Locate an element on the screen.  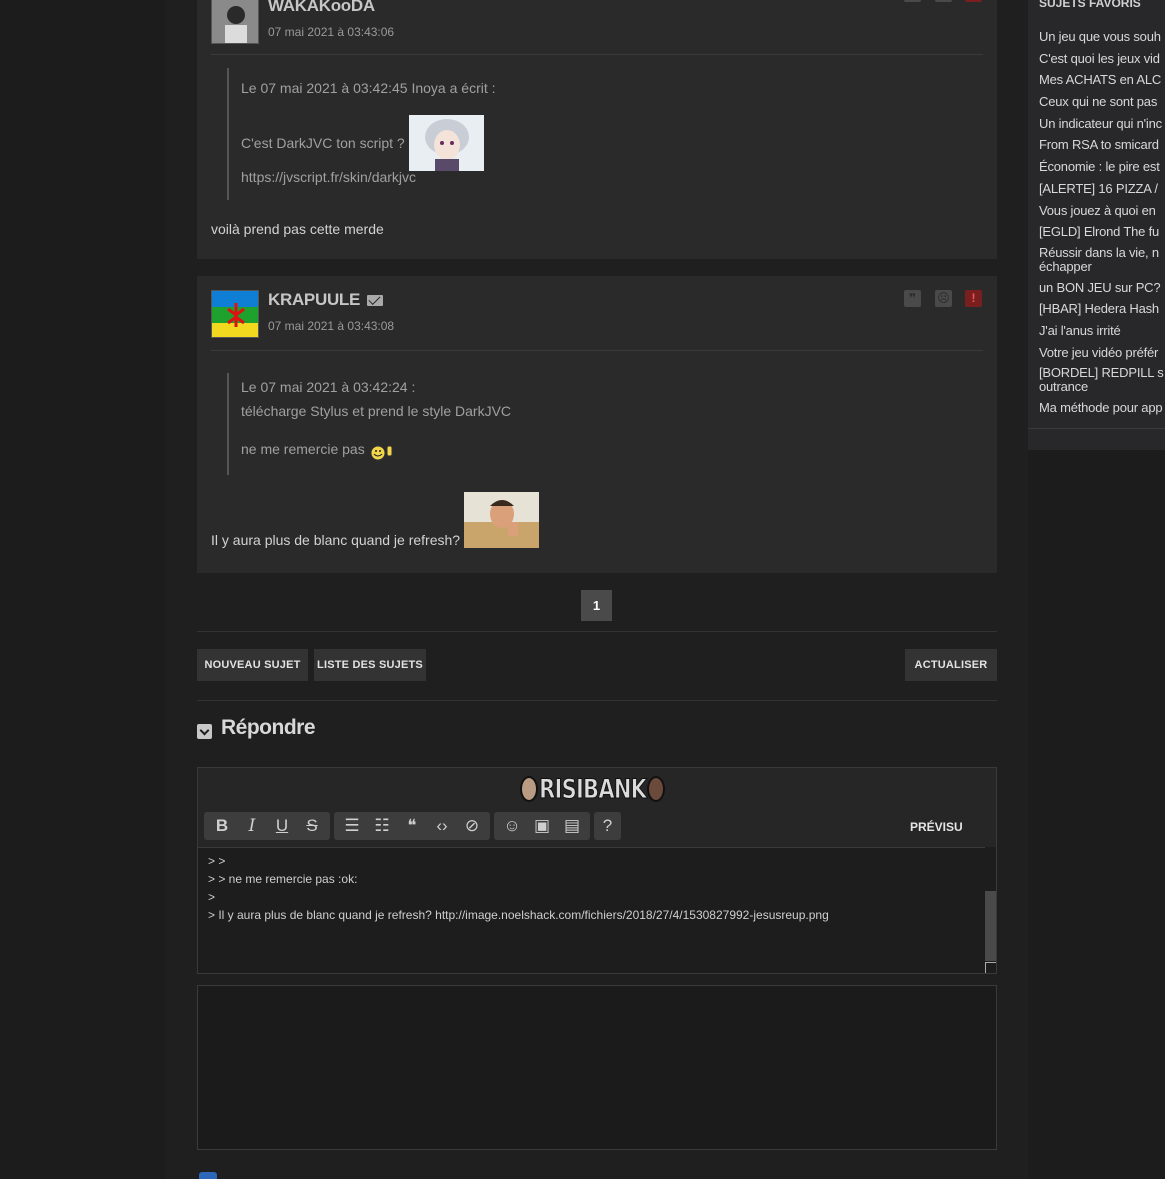
favorite-topic-link: [BORDEL] REDPILL s outrance is located at coordinates (1102, 380).